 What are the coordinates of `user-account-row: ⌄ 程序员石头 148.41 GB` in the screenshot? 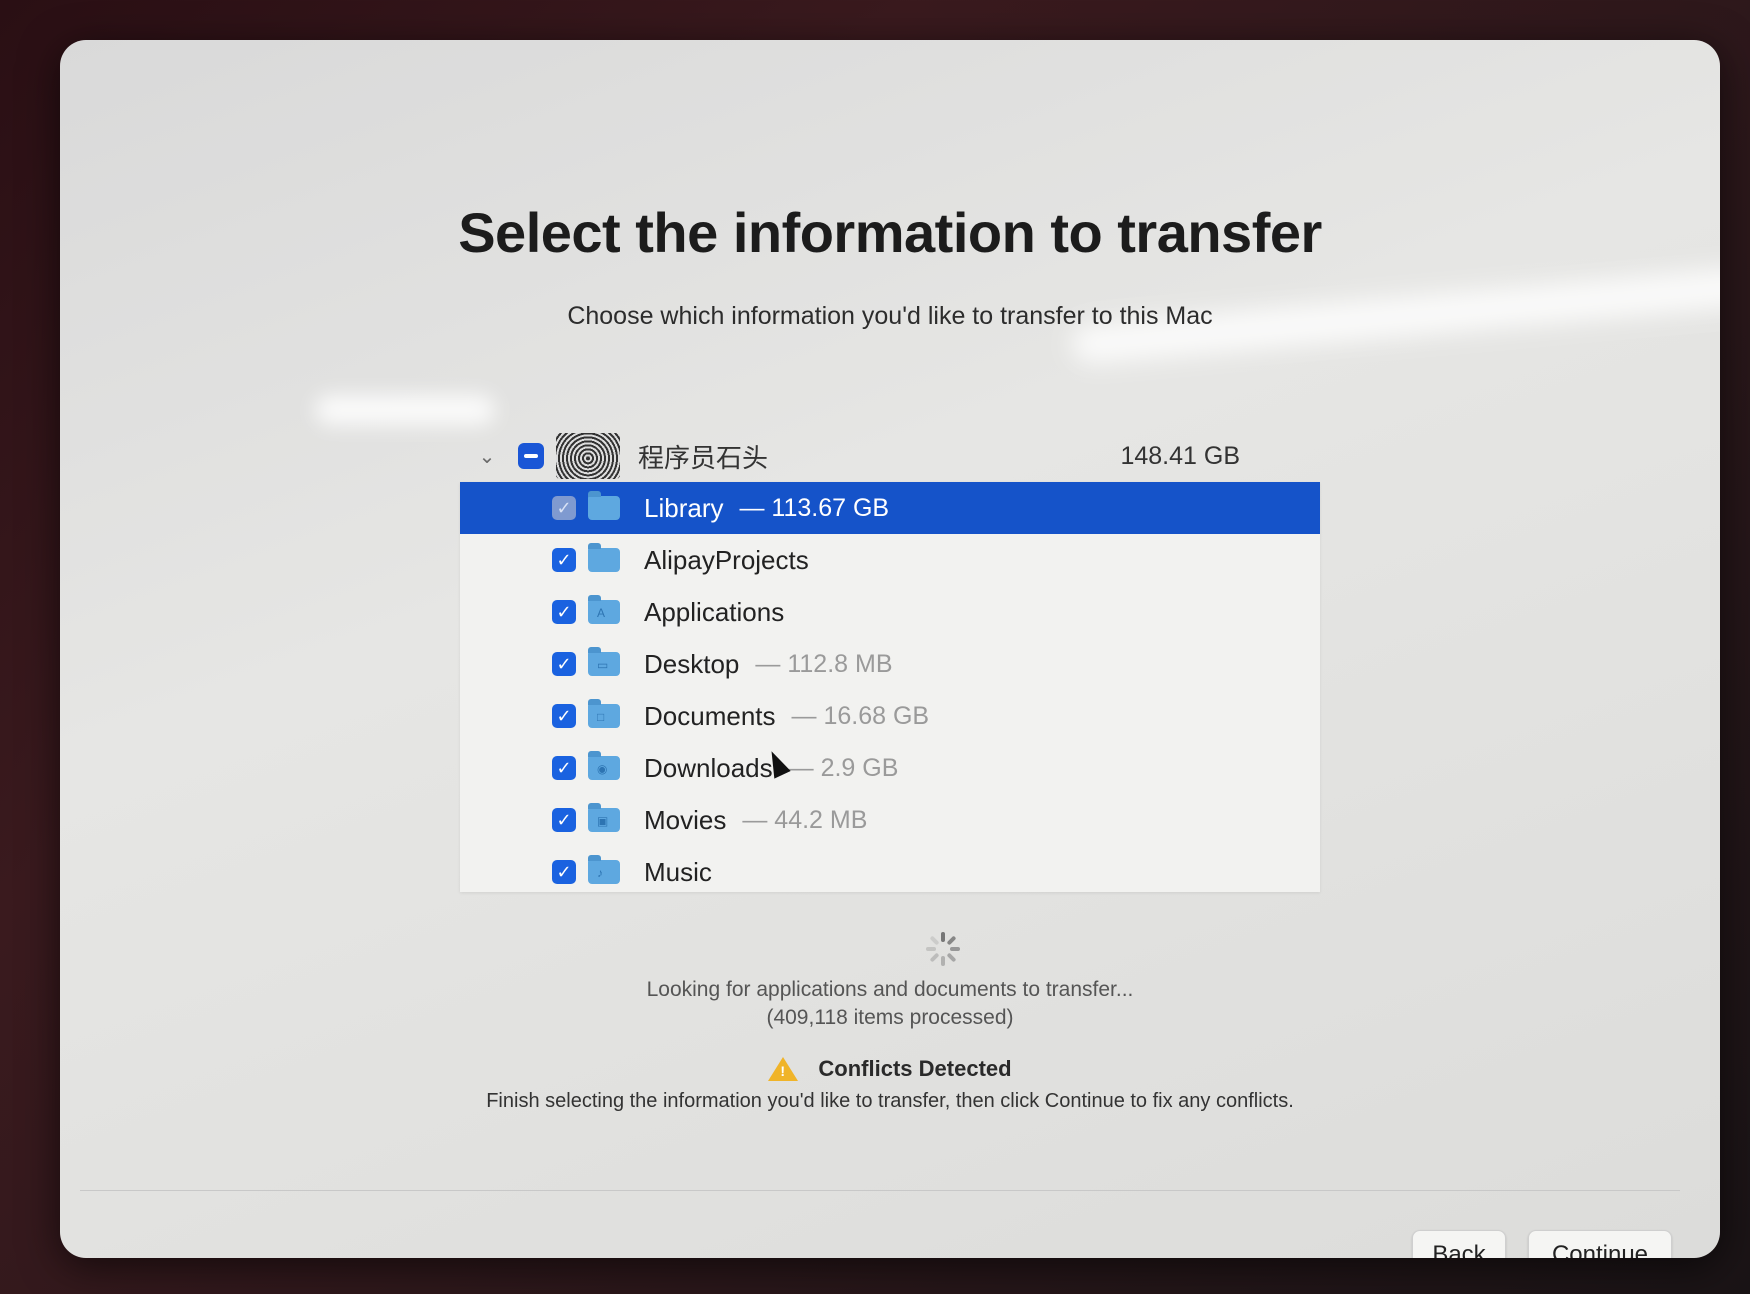 It's located at (895, 456).